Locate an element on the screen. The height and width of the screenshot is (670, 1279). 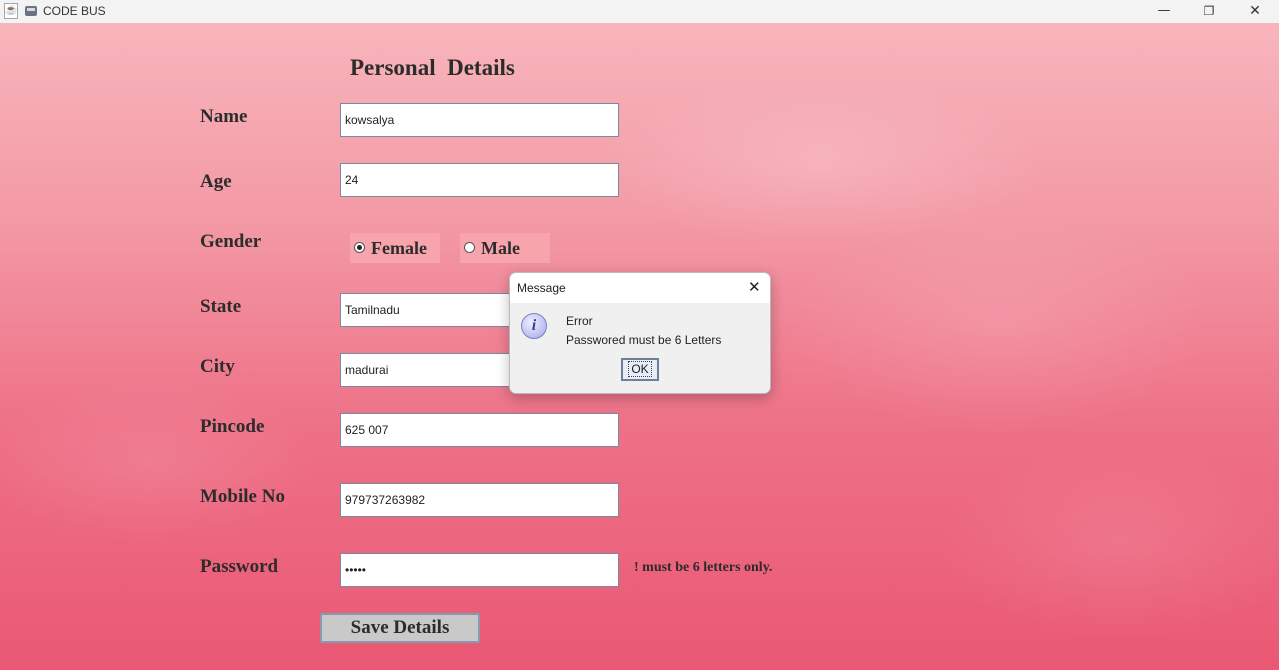
information-icon: i is located at coordinates (534, 326).